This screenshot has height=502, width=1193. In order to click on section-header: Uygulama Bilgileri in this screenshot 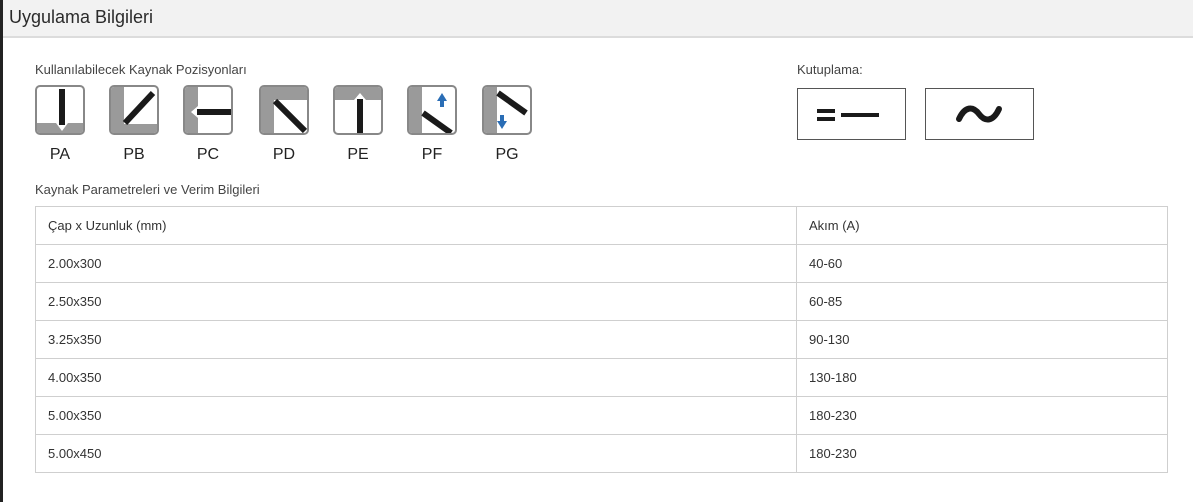, I will do `click(598, 19)`.